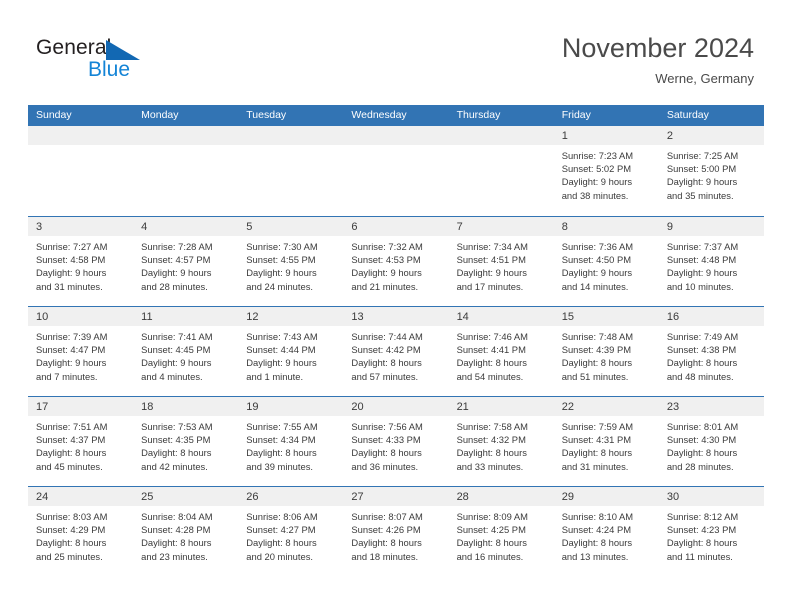 This screenshot has width=792, height=612. What do you see at coordinates (186, 406) in the screenshot?
I see `day-number-band: 18` at bounding box center [186, 406].